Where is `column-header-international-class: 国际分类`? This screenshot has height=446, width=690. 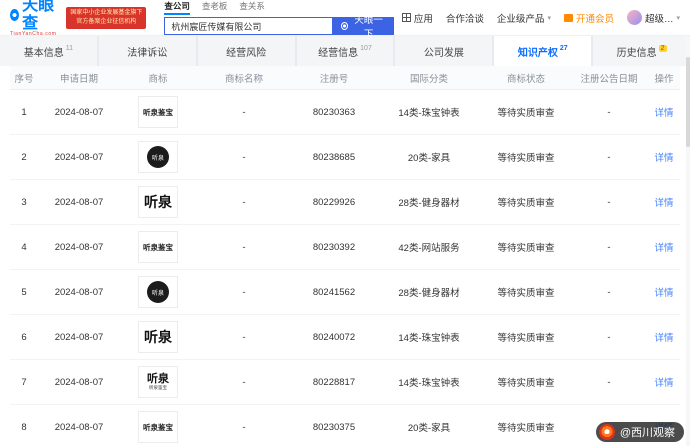
column-header-international-class: 国际分类 is located at coordinates (428, 79).